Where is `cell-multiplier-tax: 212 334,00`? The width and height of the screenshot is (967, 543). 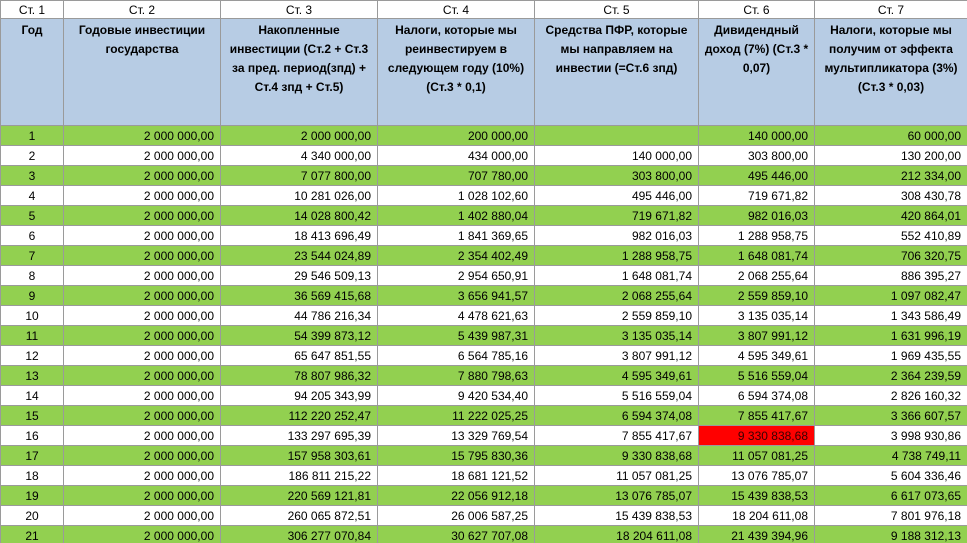
cell-multiplier-tax: 212 334,00 is located at coordinates (890, 175).